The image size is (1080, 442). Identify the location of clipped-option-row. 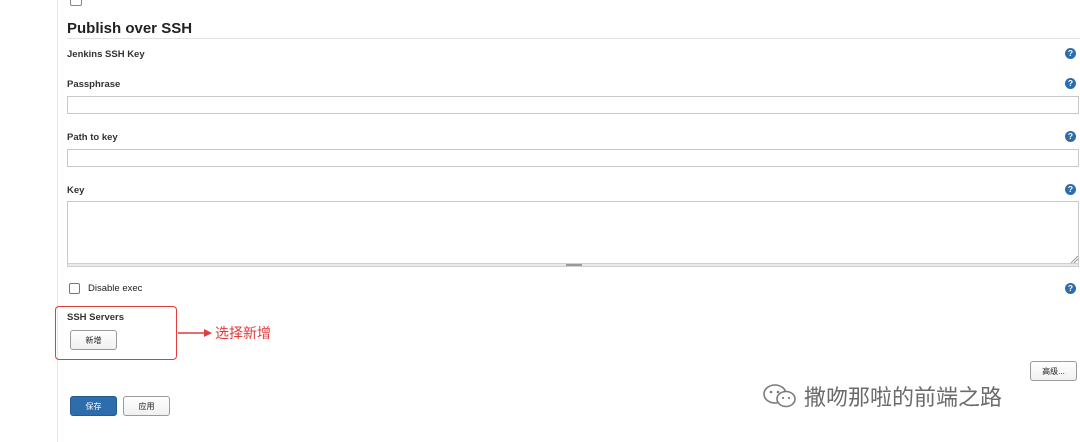
(79, 3).